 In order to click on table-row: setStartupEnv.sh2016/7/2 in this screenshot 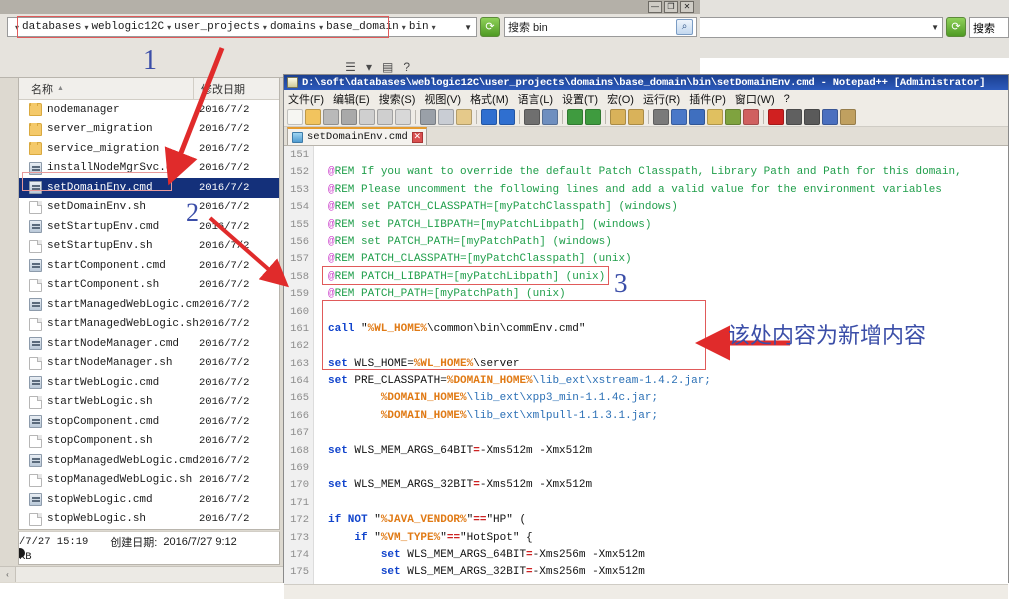, I will do `click(149, 247)`.